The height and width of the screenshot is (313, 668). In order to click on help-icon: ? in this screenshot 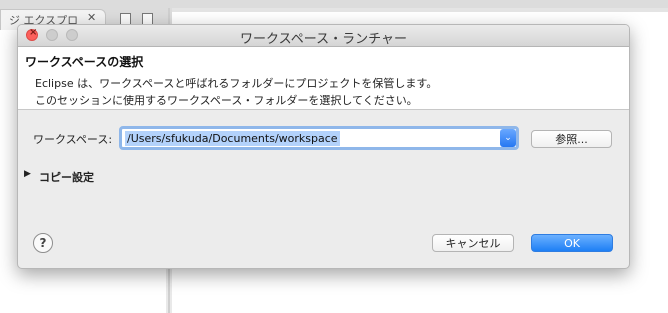, I will do `click(43, 243)`.